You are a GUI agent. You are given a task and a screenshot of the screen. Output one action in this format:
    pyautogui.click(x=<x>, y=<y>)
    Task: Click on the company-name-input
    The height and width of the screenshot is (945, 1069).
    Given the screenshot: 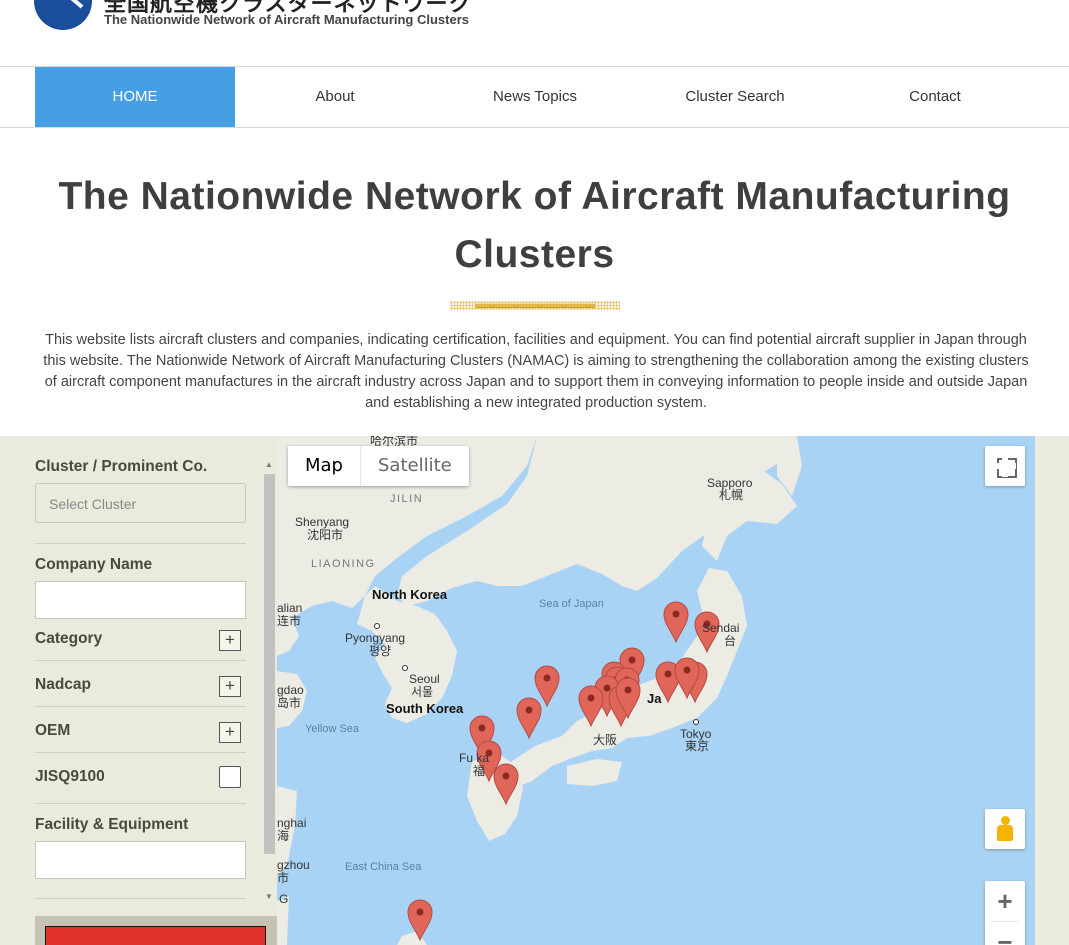 What is the action you would take?
    pyautogui.click(x=140, y=600)
    